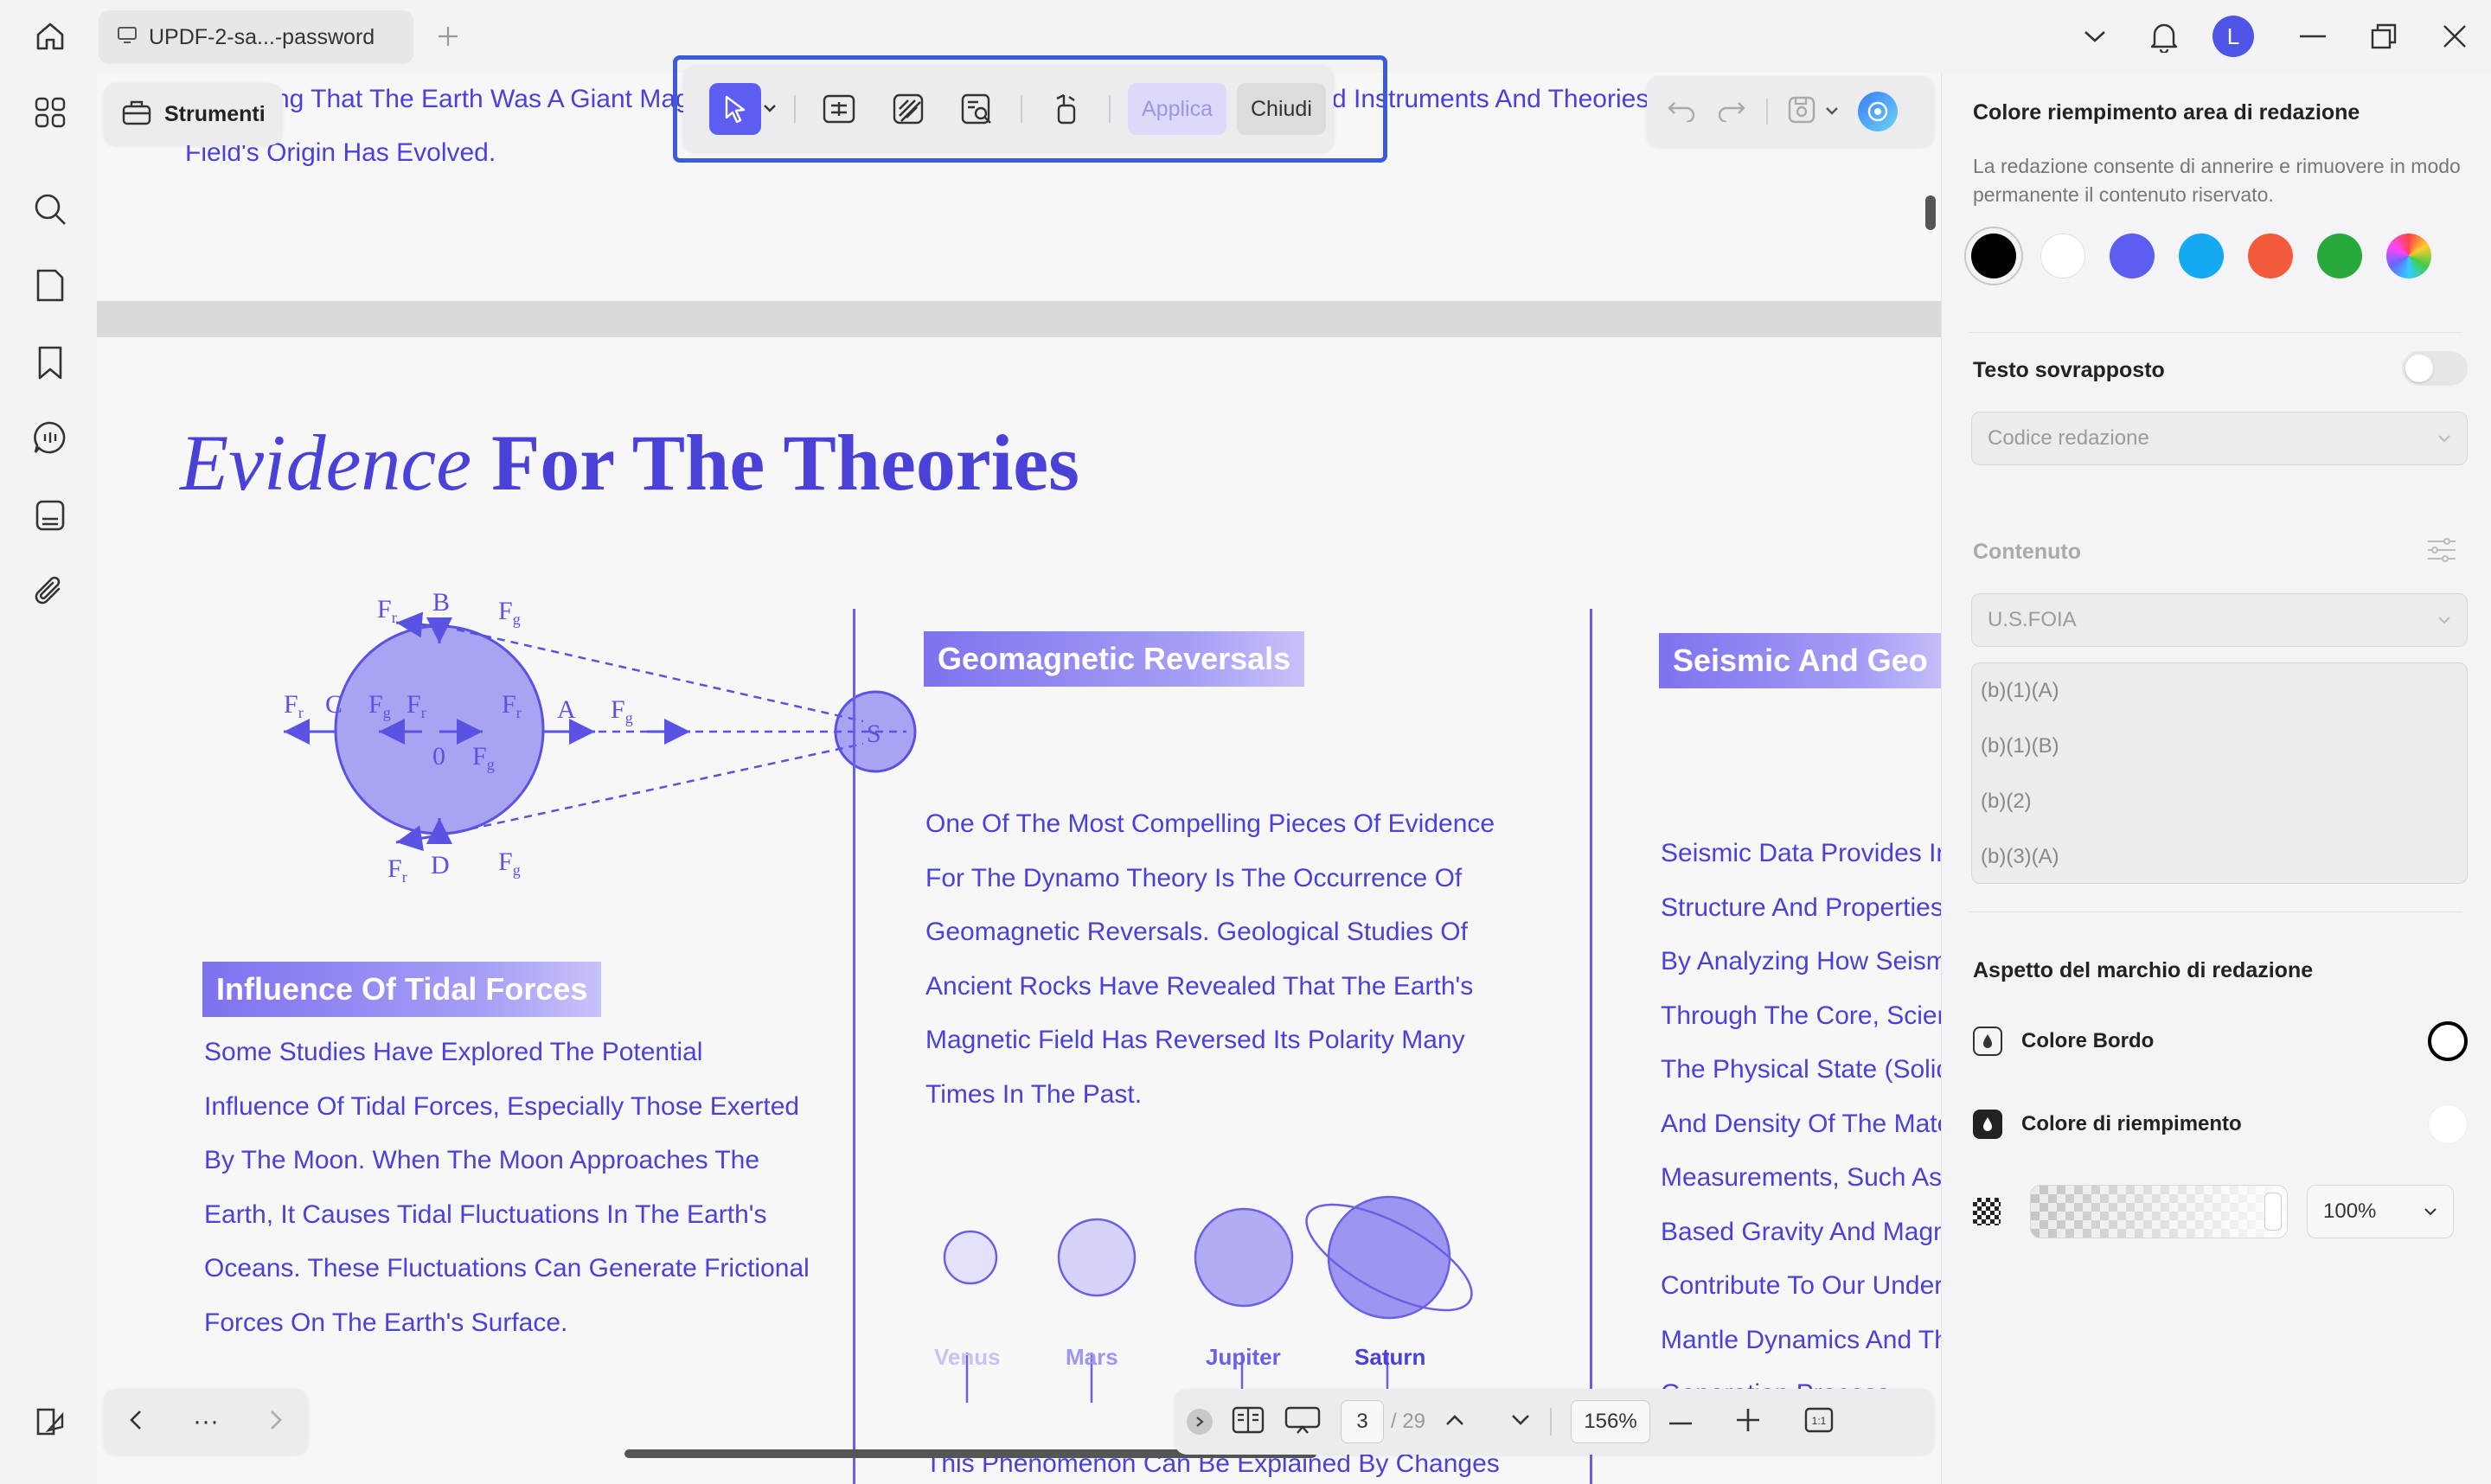  I want to click on page-up-icon, so click(1454, 1422).